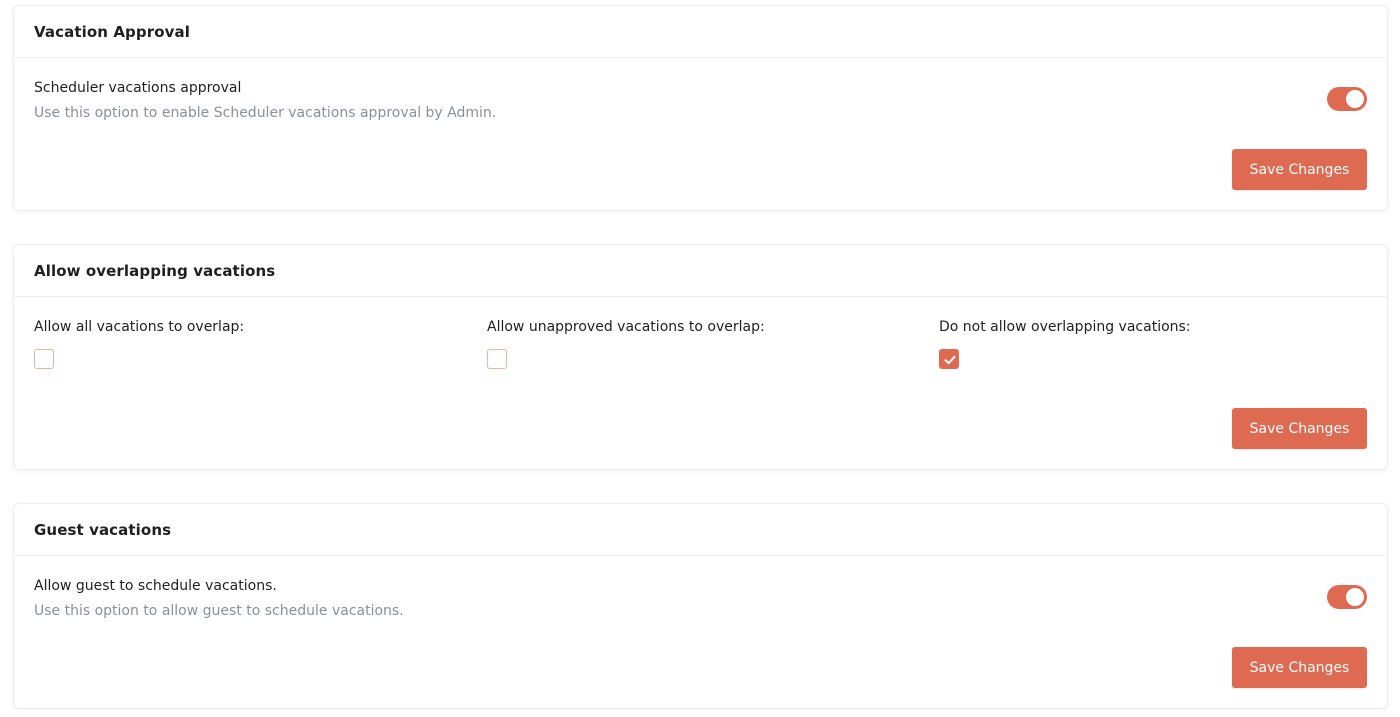 Image resolution: width=1400 pixels, height=717 pixels. What do you see at coordinates (138, 88) in the screenshot?
I see `scheduler-approval-label: Scheduler vacations approval` at bounding box center [138, 88].